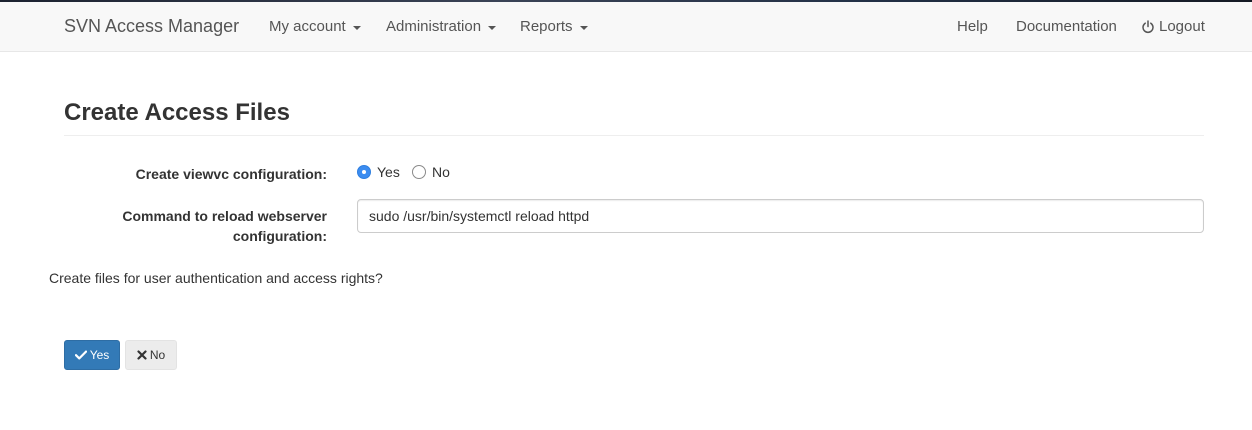  Describe the element at coordinates (307, 26) in the screenshot. I see `menu-my-account-label: My account` at that location.